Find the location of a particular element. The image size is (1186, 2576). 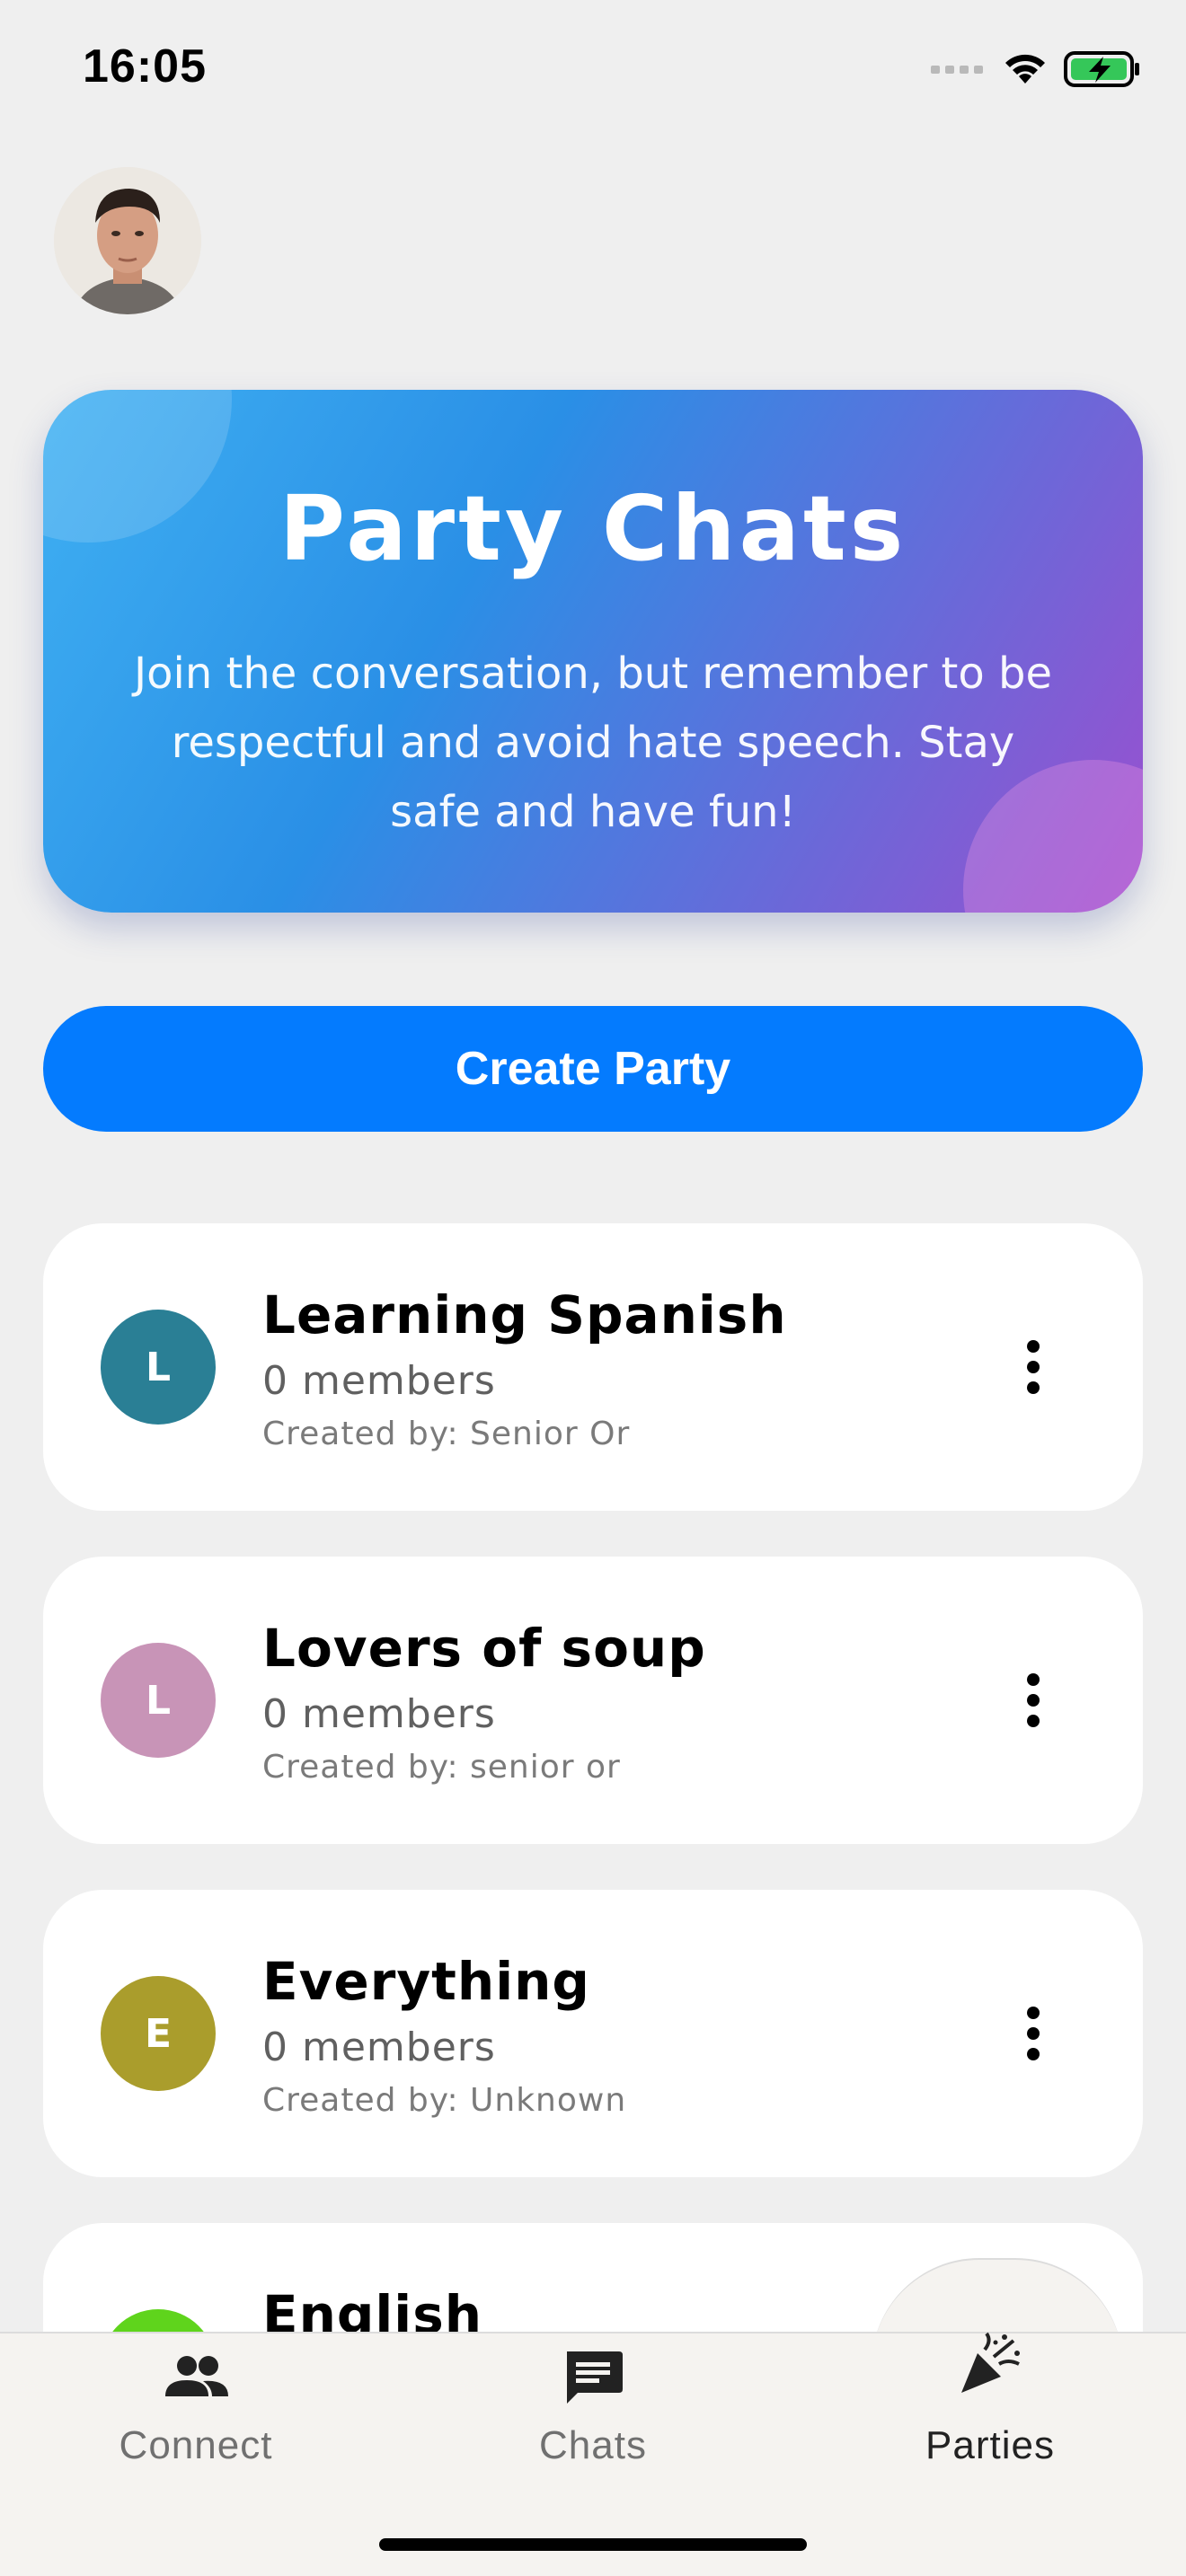

create-party-button: Create Party is located at coordinates (593, 1069).